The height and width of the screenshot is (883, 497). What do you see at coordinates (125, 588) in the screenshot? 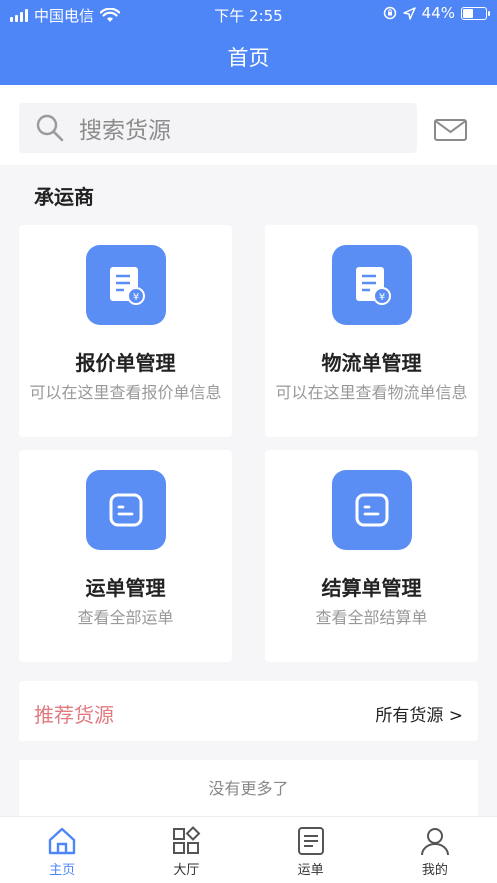
I see `card-title: 运单管理` at bounding box center [125, 588].